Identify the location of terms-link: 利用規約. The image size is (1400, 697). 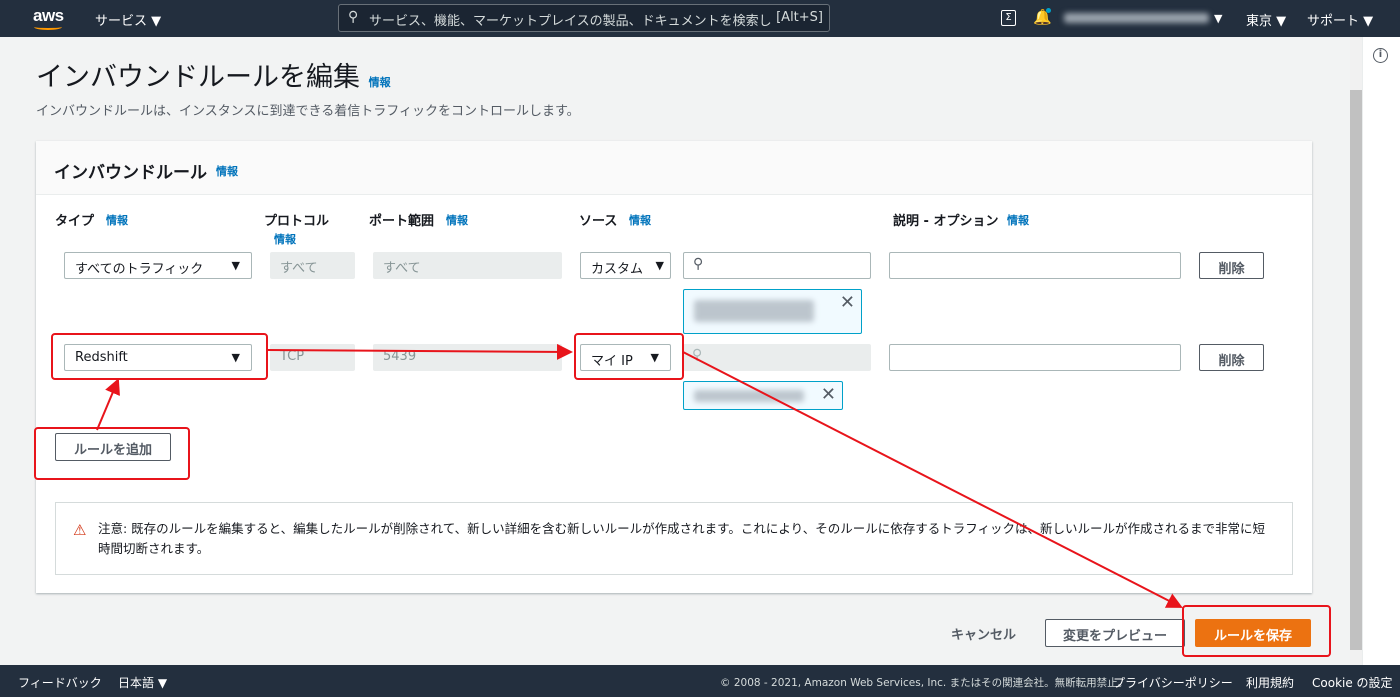
(1270, 682).